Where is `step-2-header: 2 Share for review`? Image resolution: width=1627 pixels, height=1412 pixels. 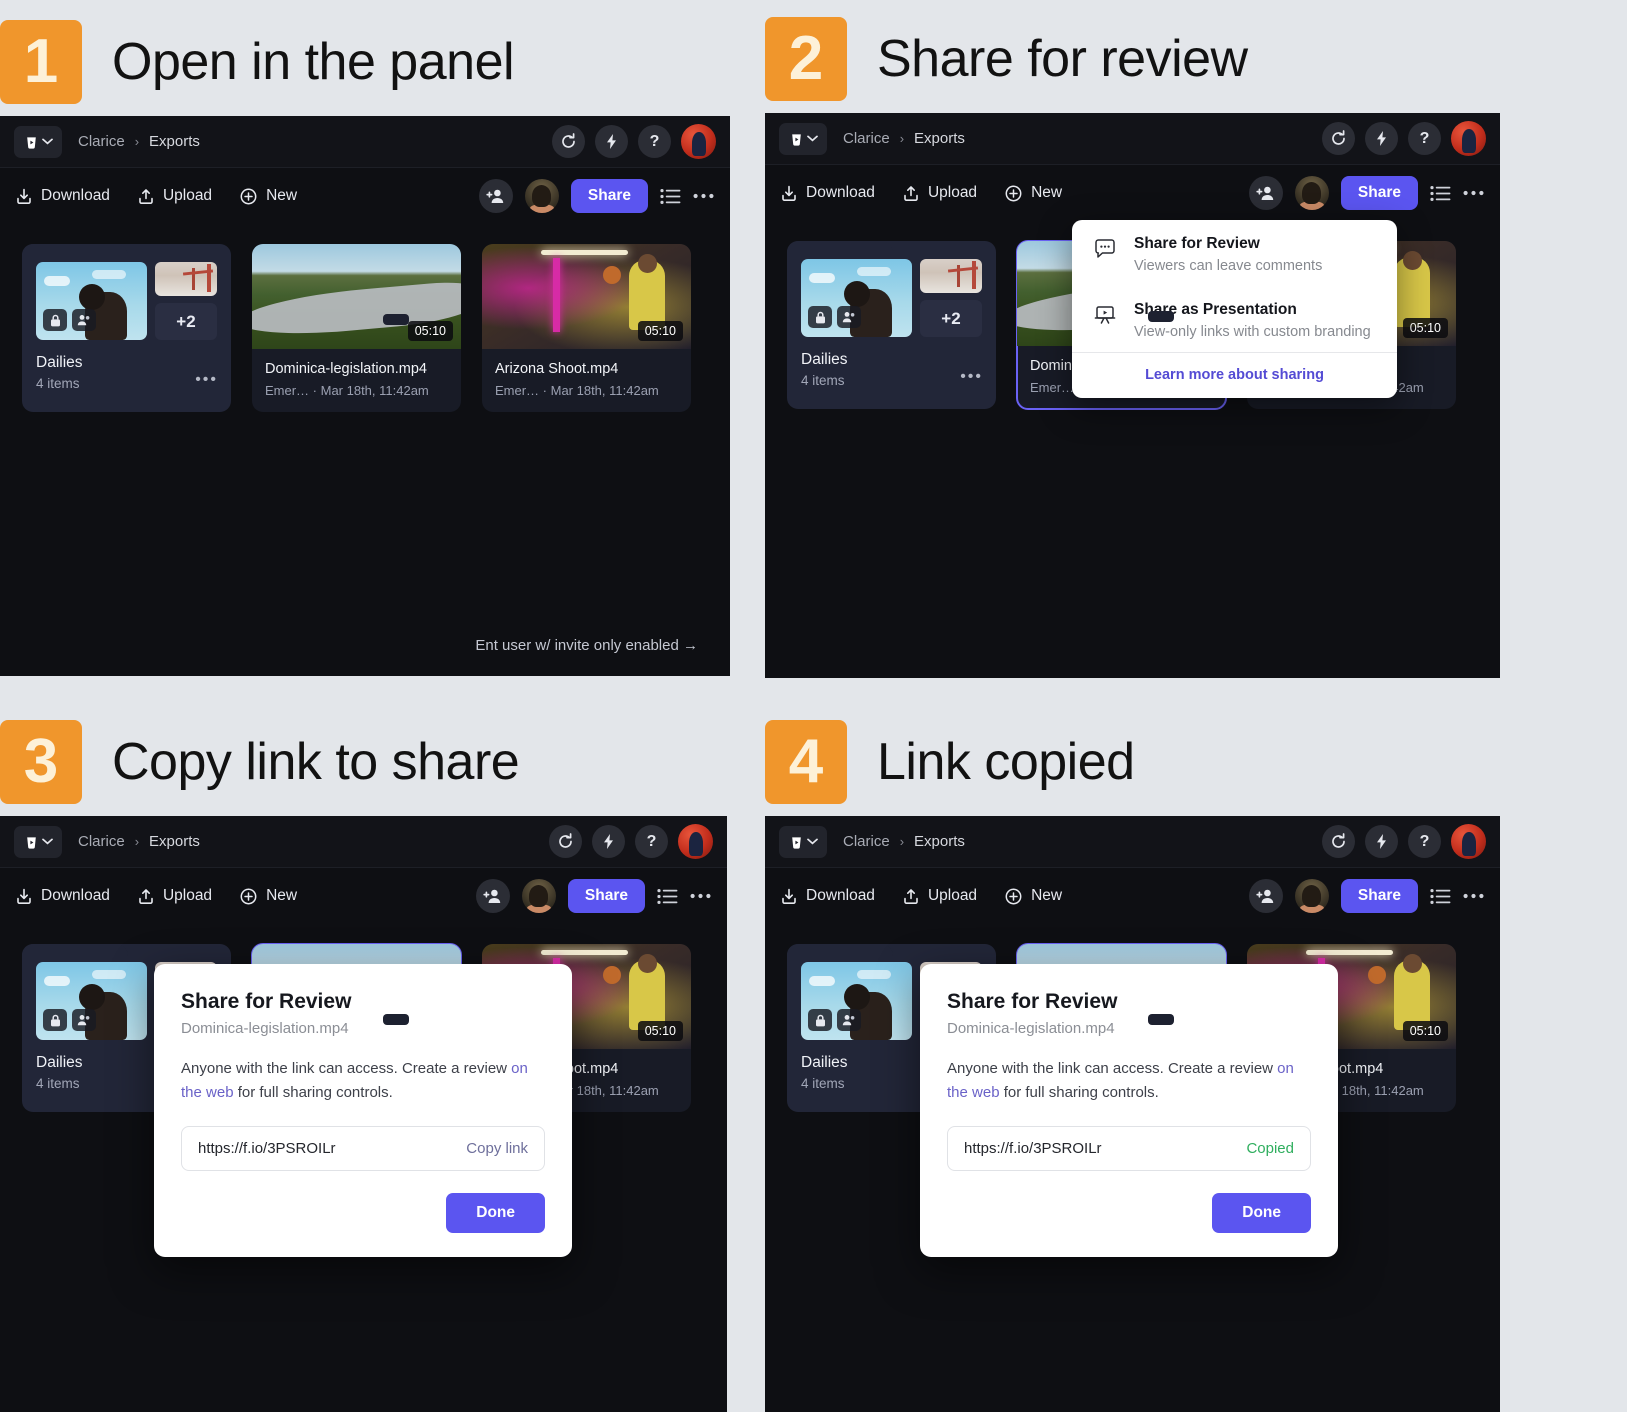
step-2-header: 2 Share for review is located at coordinates (1132, 59).